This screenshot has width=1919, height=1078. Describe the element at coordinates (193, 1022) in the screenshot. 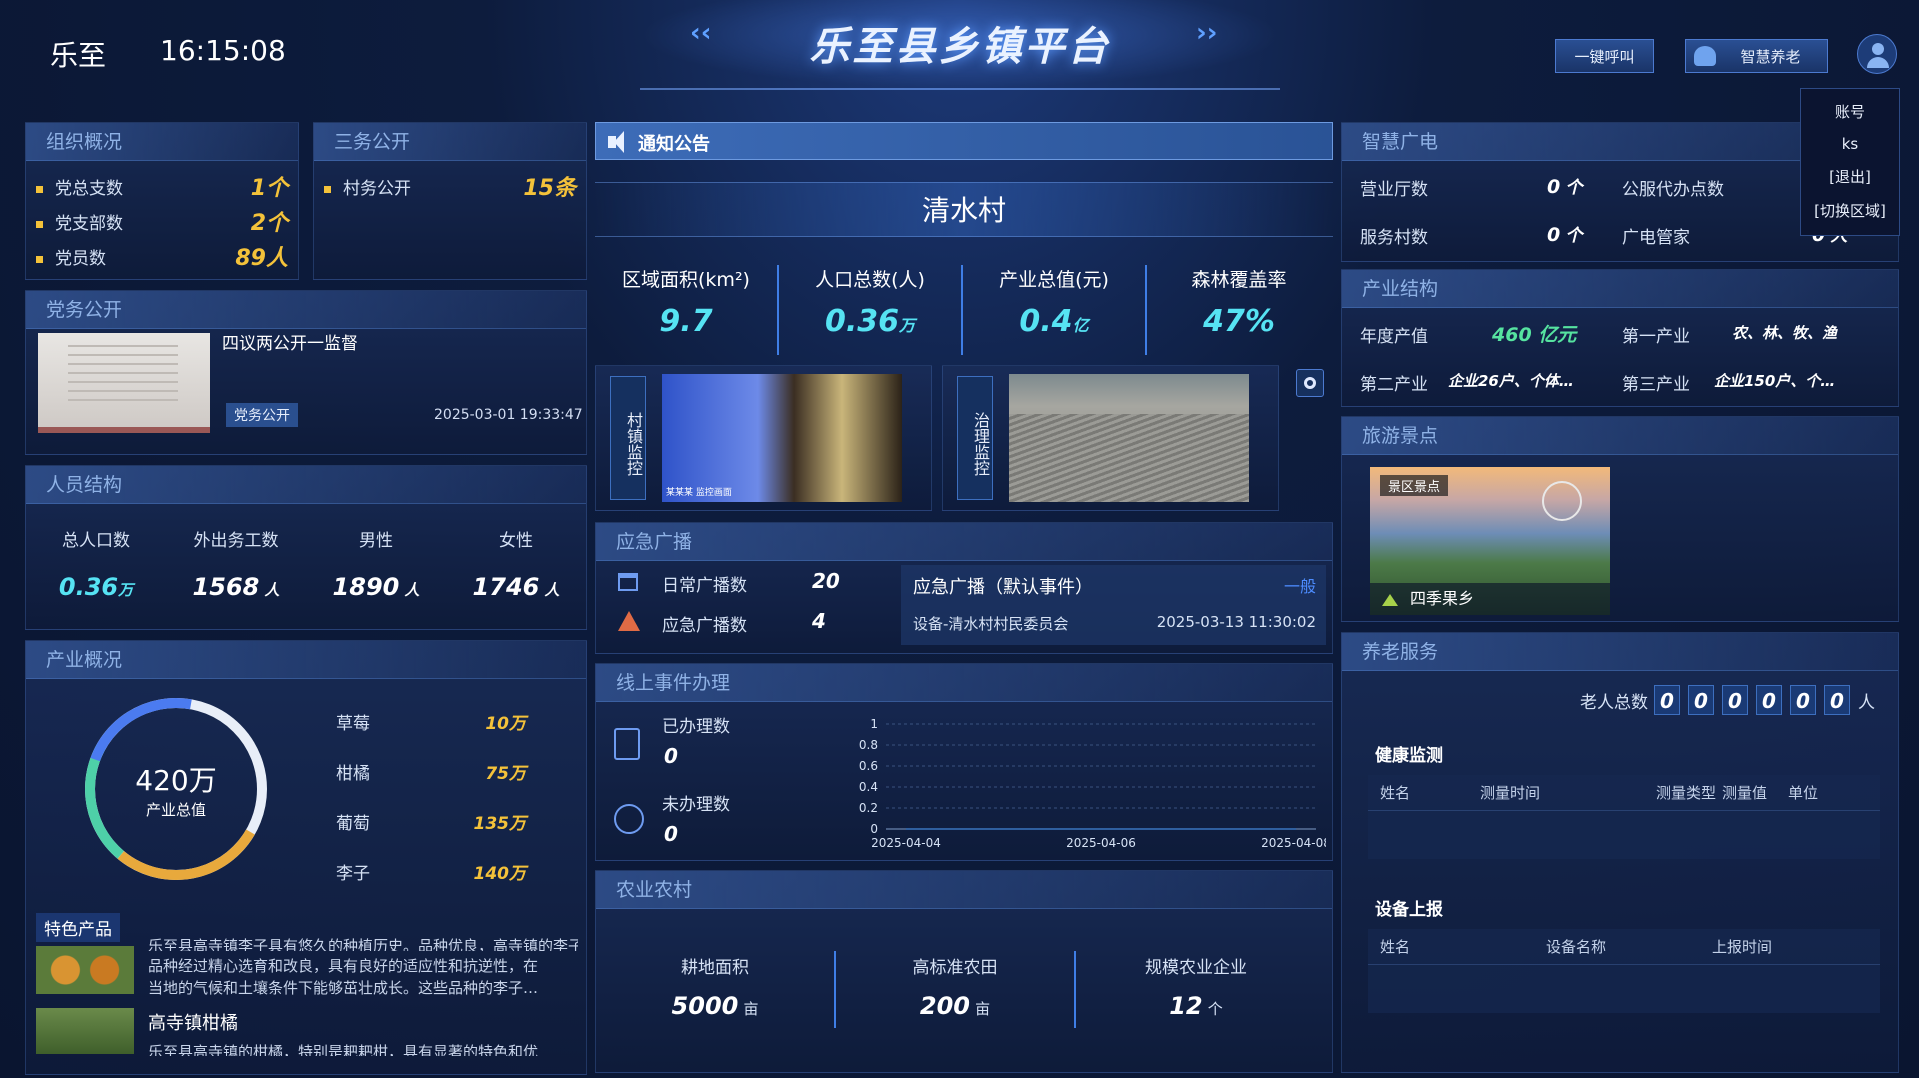

I see `special-product-2-title: 高寺镇柑橘` at that location.